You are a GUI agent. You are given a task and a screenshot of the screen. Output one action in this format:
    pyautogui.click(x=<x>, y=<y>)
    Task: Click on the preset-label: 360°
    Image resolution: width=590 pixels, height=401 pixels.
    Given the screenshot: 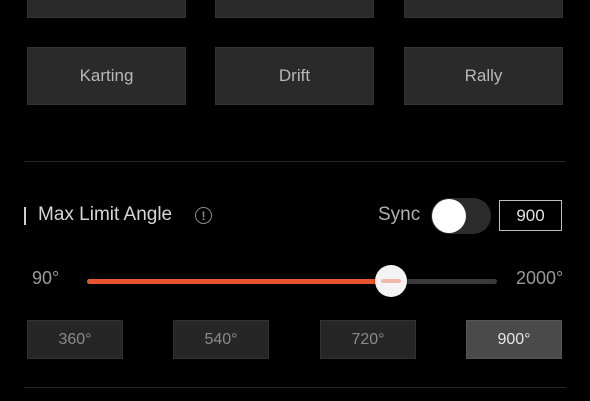 What is the action you would take?
    pyautogui.click(x=75, y=339)
    